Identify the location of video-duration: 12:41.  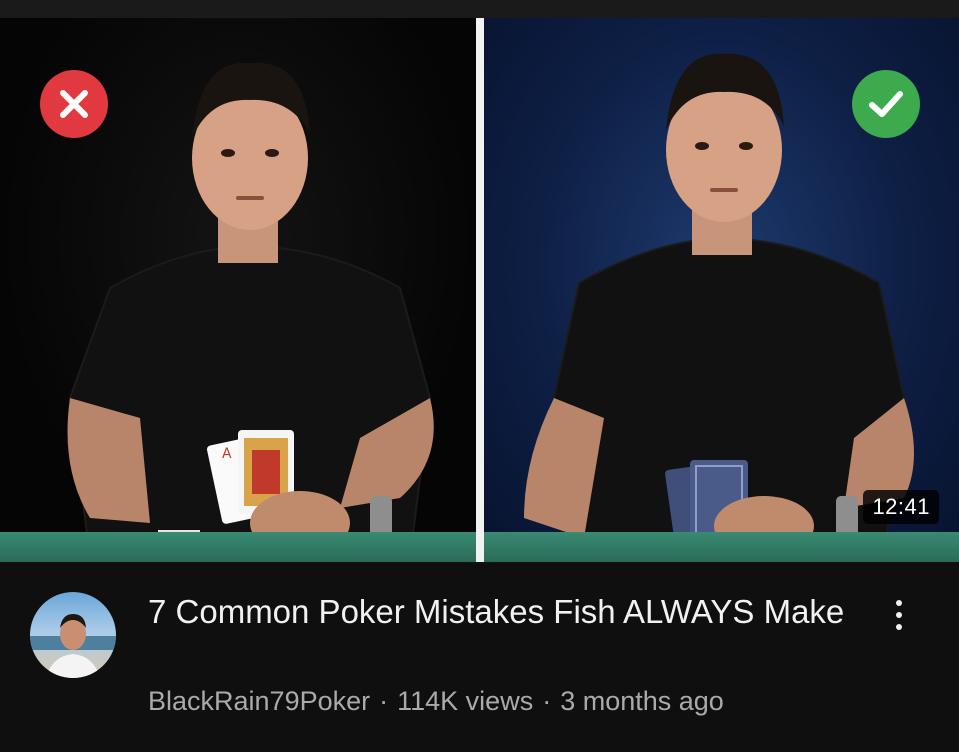
(901, 507).